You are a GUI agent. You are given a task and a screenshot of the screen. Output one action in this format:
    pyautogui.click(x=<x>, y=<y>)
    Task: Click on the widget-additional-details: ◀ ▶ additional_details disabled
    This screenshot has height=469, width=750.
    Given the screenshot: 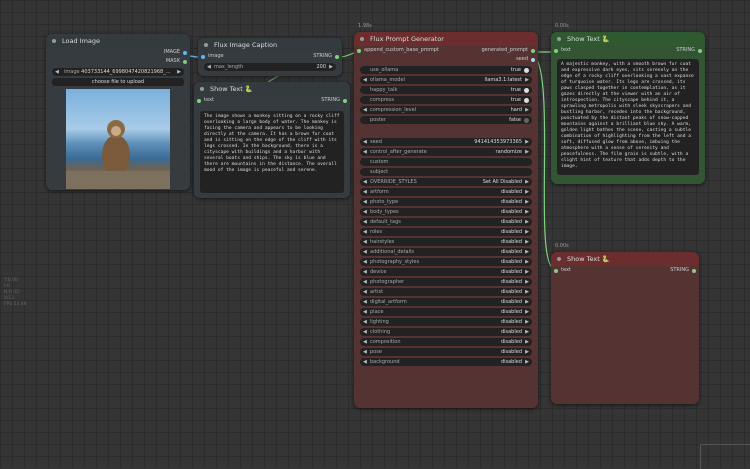 What is the action you would take?
    pyautogui.click(x=446, y=252)
    